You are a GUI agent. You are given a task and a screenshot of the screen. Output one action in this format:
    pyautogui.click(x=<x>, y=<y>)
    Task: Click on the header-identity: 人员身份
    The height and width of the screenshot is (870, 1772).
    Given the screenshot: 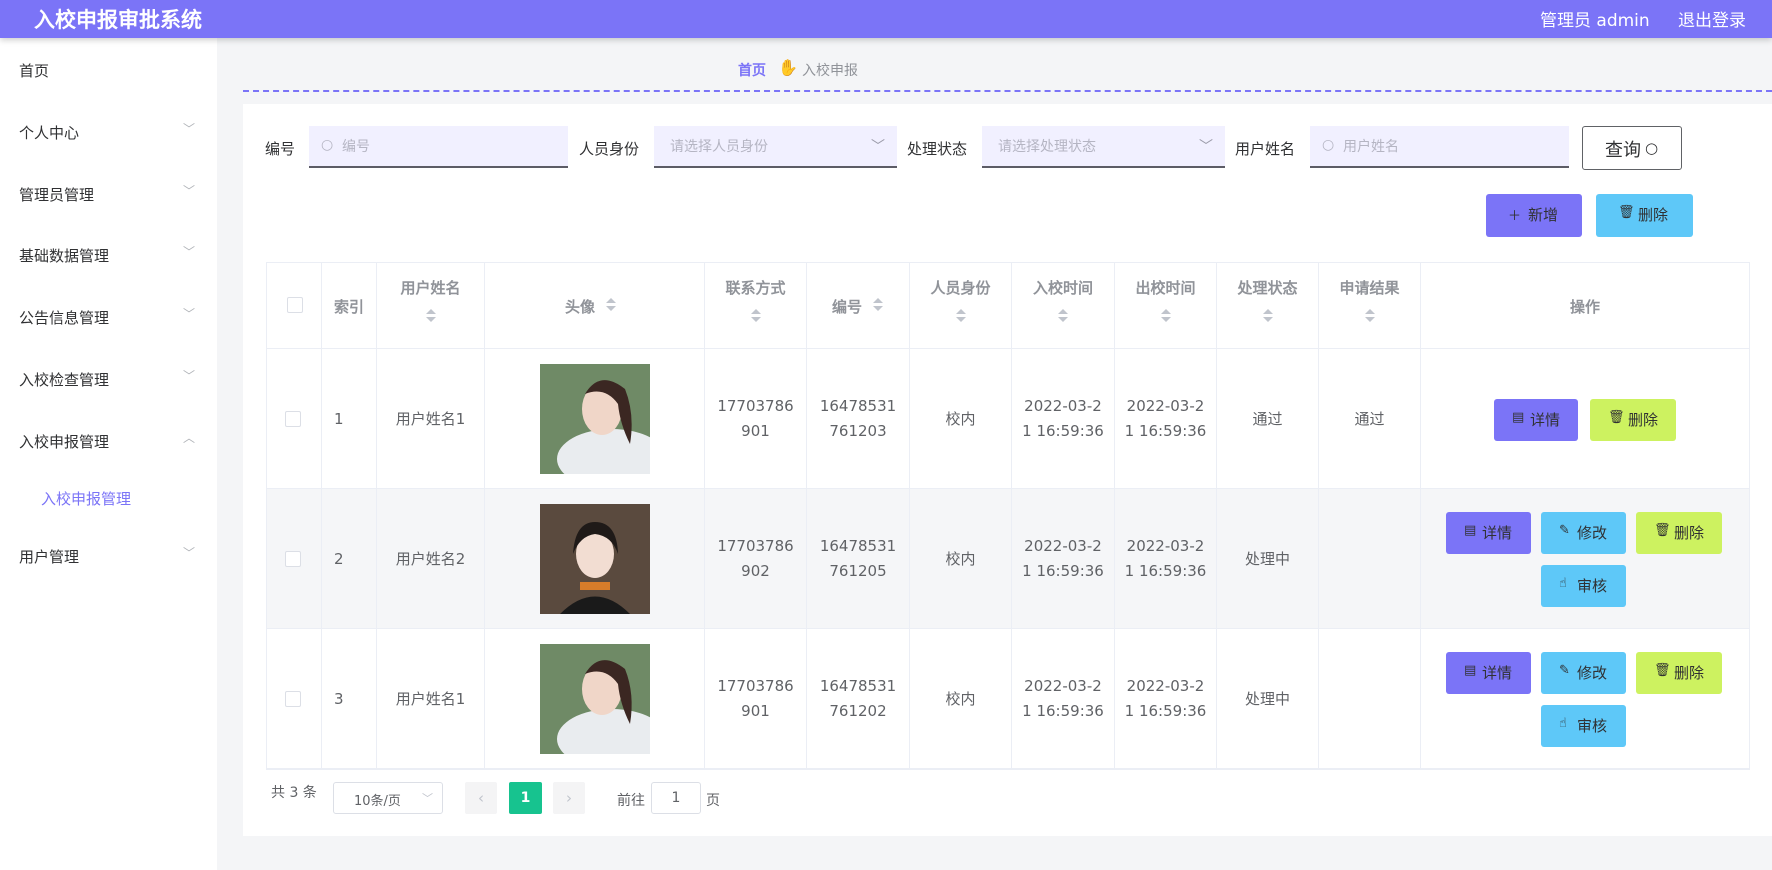 What is the action you would take?
    pyautogui.click(x=961, y=306)
    